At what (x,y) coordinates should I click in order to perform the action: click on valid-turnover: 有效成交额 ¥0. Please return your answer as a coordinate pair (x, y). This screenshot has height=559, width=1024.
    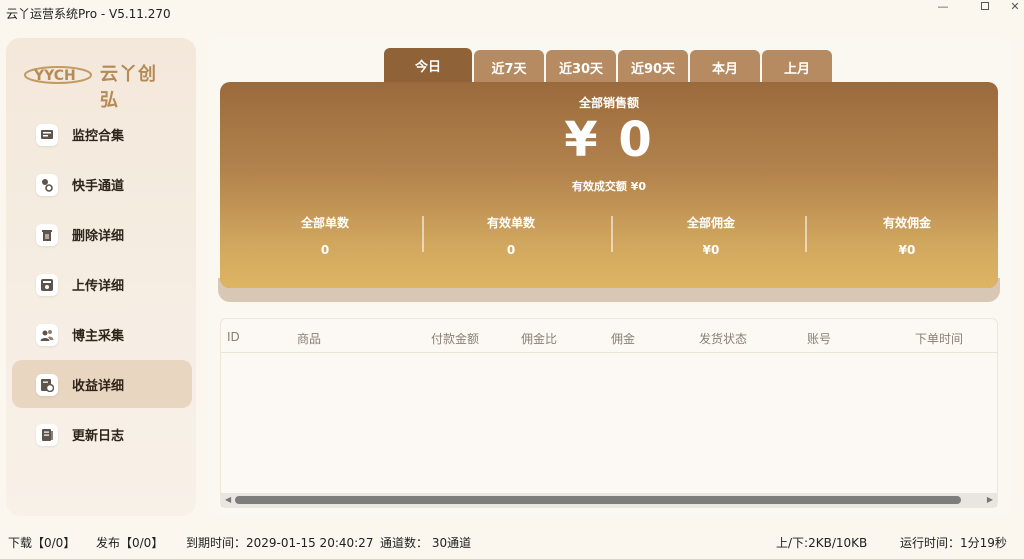
    Looking at the image, I should click on (609, 186).